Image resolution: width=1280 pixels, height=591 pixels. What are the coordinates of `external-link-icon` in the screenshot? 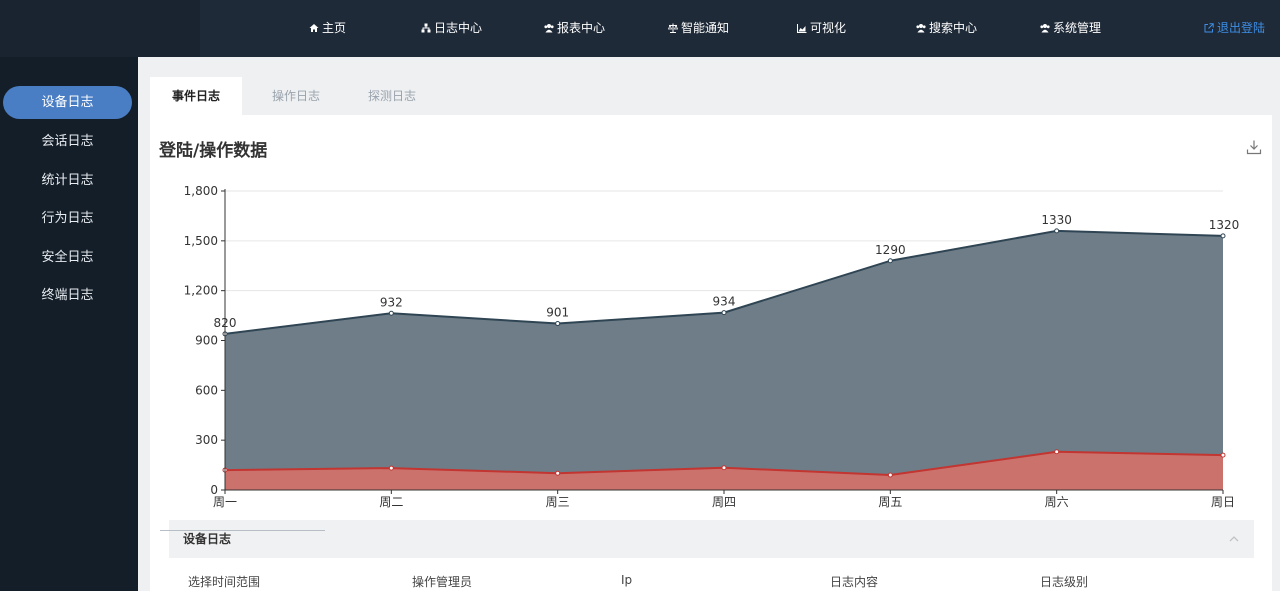 It's located at (1209, 28).